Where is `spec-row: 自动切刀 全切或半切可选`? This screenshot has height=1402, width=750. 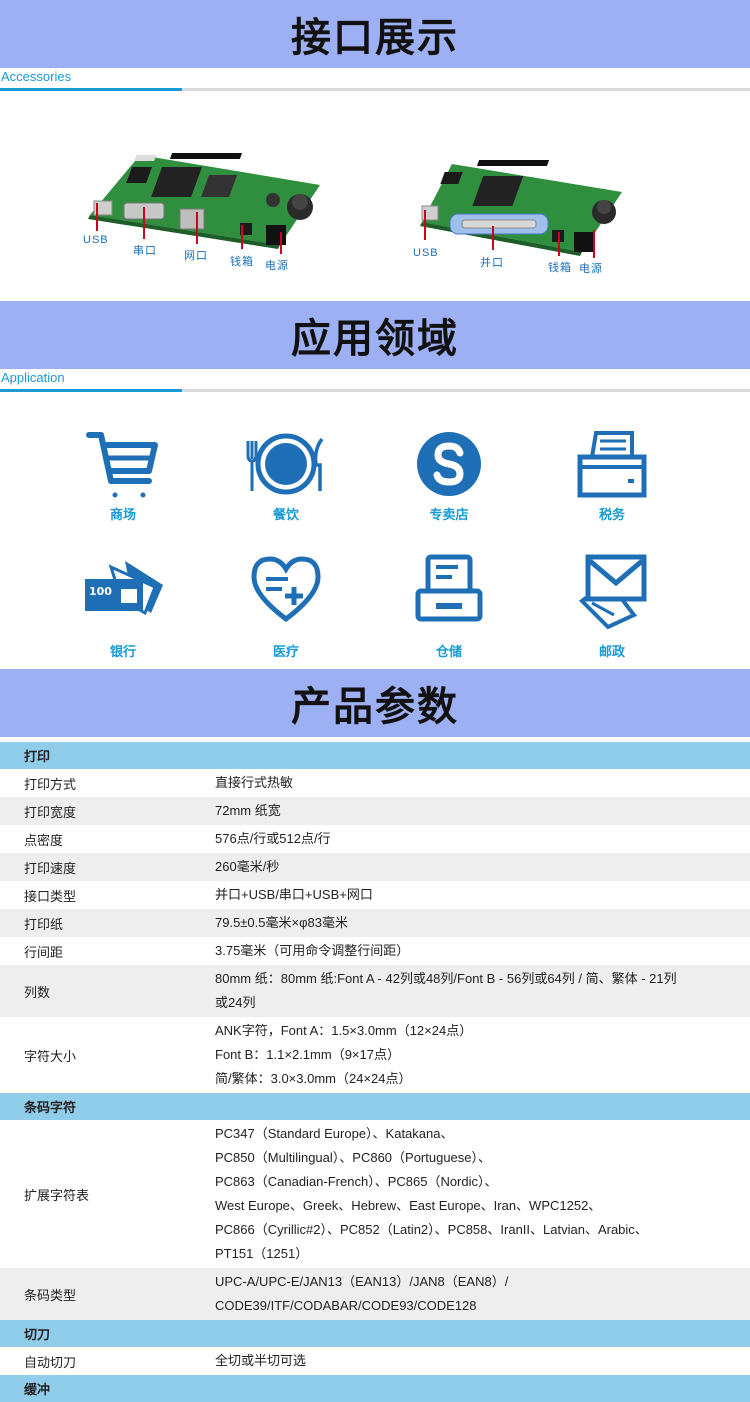 spec-row: 自动切刀 全切或半切可选 is located at coordinates (375, 1361).